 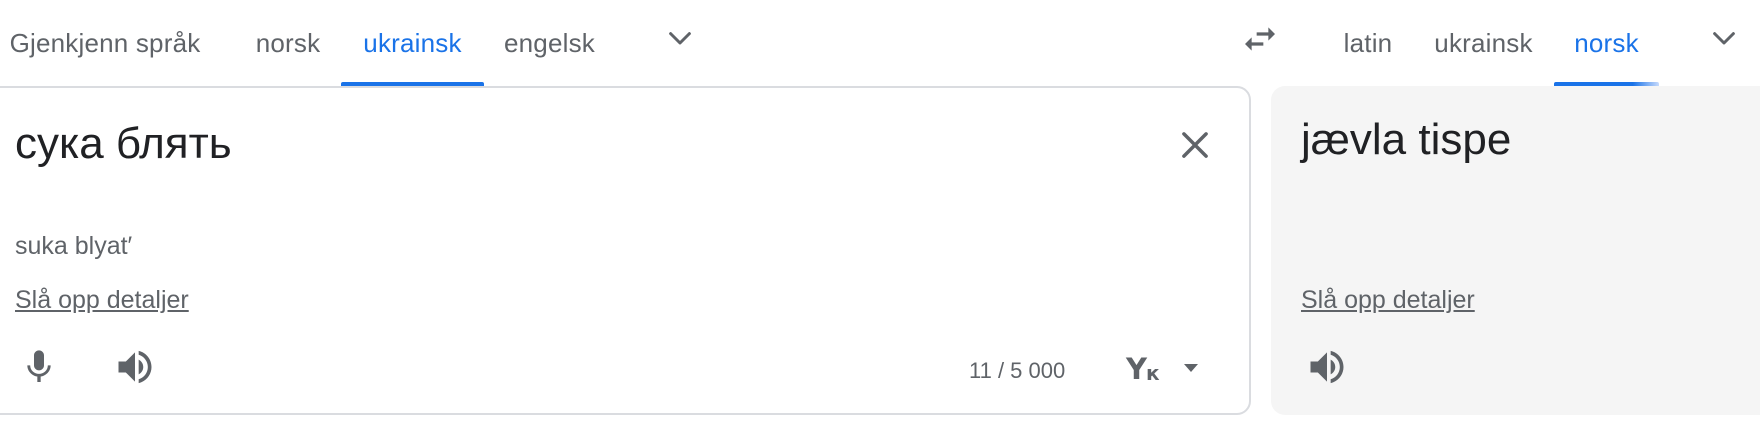 I want to click on target-listen-button, so click(x=1327, y=367).